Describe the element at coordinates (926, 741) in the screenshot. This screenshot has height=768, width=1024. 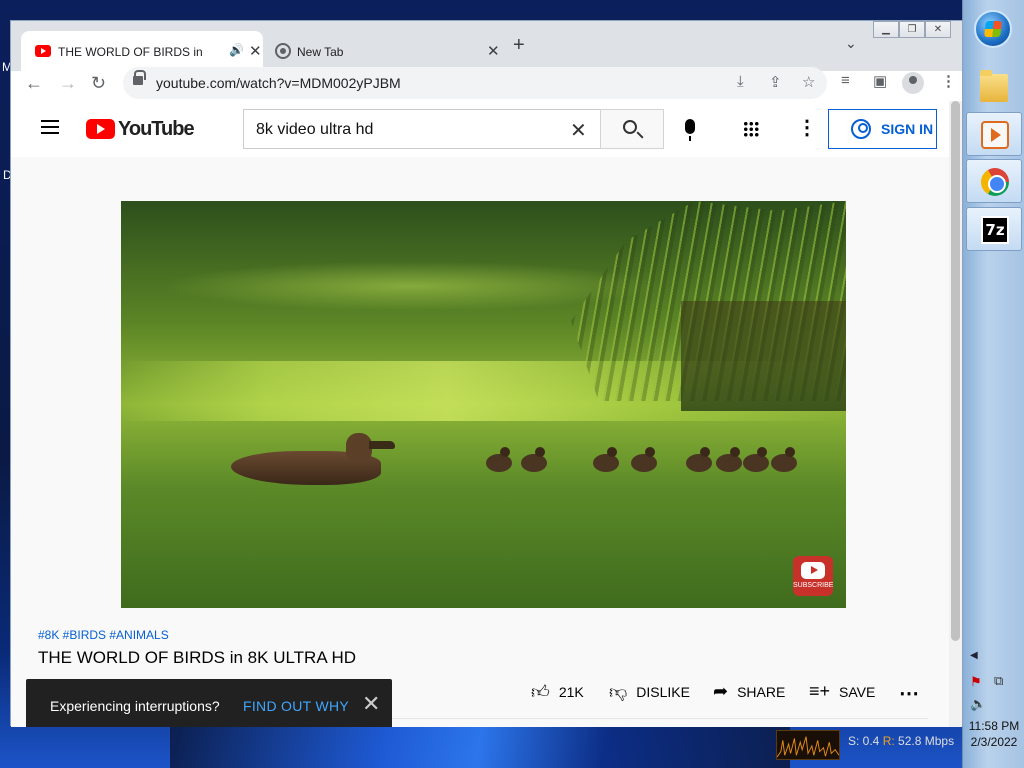
I see `net-recv: 52.8 Mbps` at that location.